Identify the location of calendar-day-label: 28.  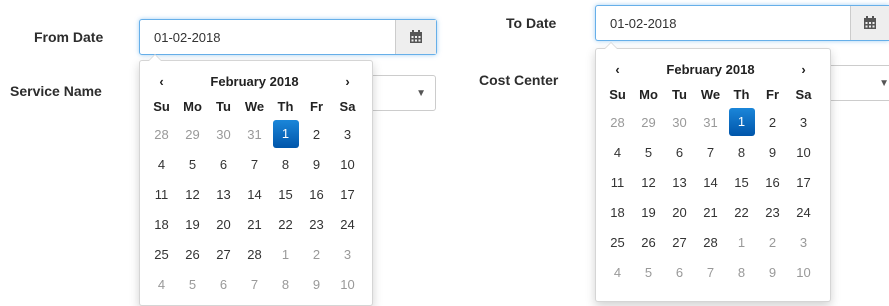
(161, 134).